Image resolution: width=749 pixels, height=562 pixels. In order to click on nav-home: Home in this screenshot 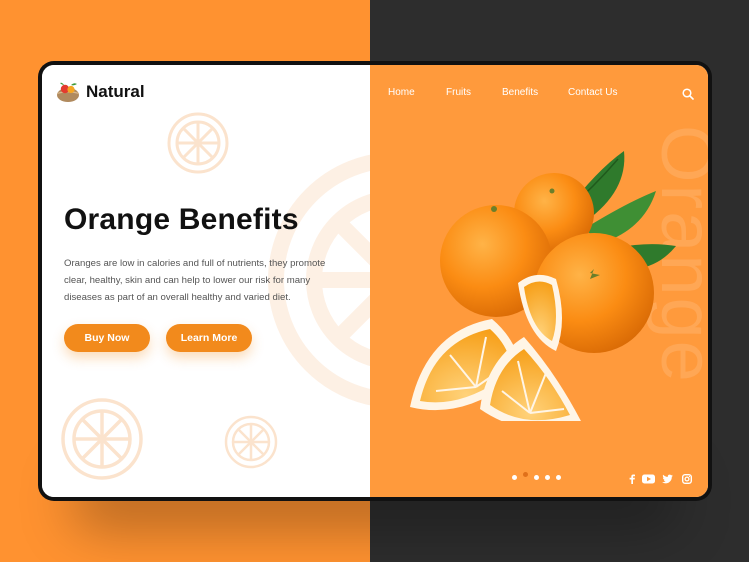, I will do `click(401, 92)`.